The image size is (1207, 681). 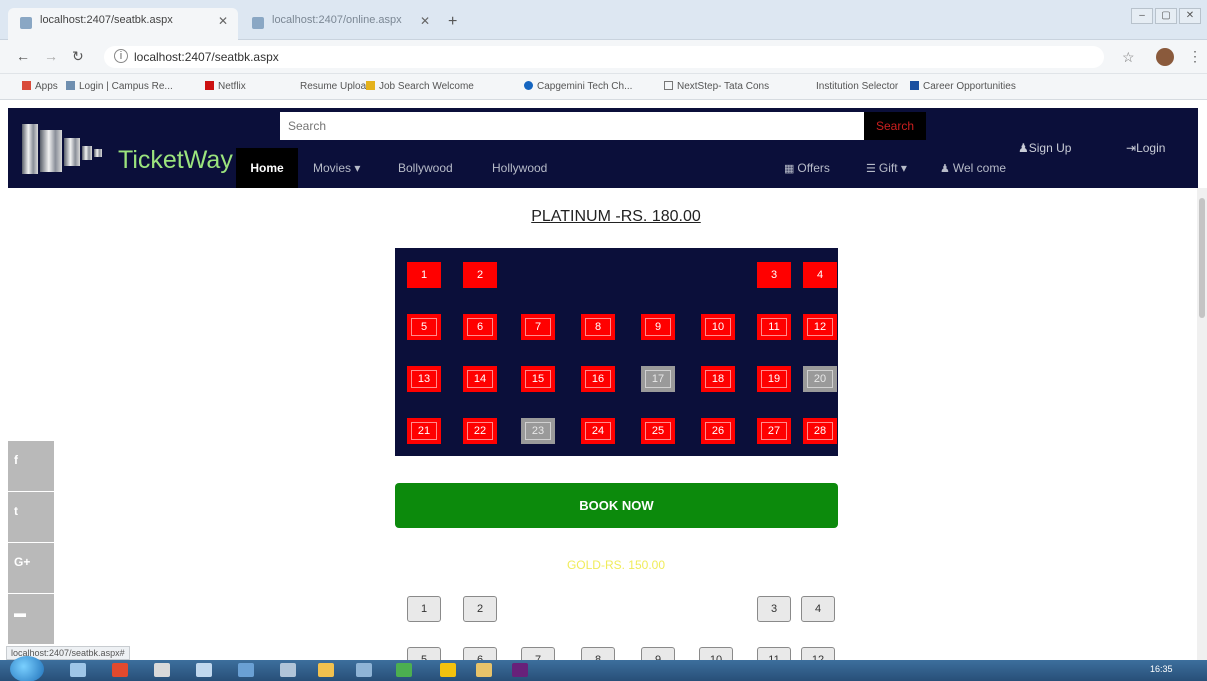 I want to click on seat-25: 25, so click(x=658, y=431).